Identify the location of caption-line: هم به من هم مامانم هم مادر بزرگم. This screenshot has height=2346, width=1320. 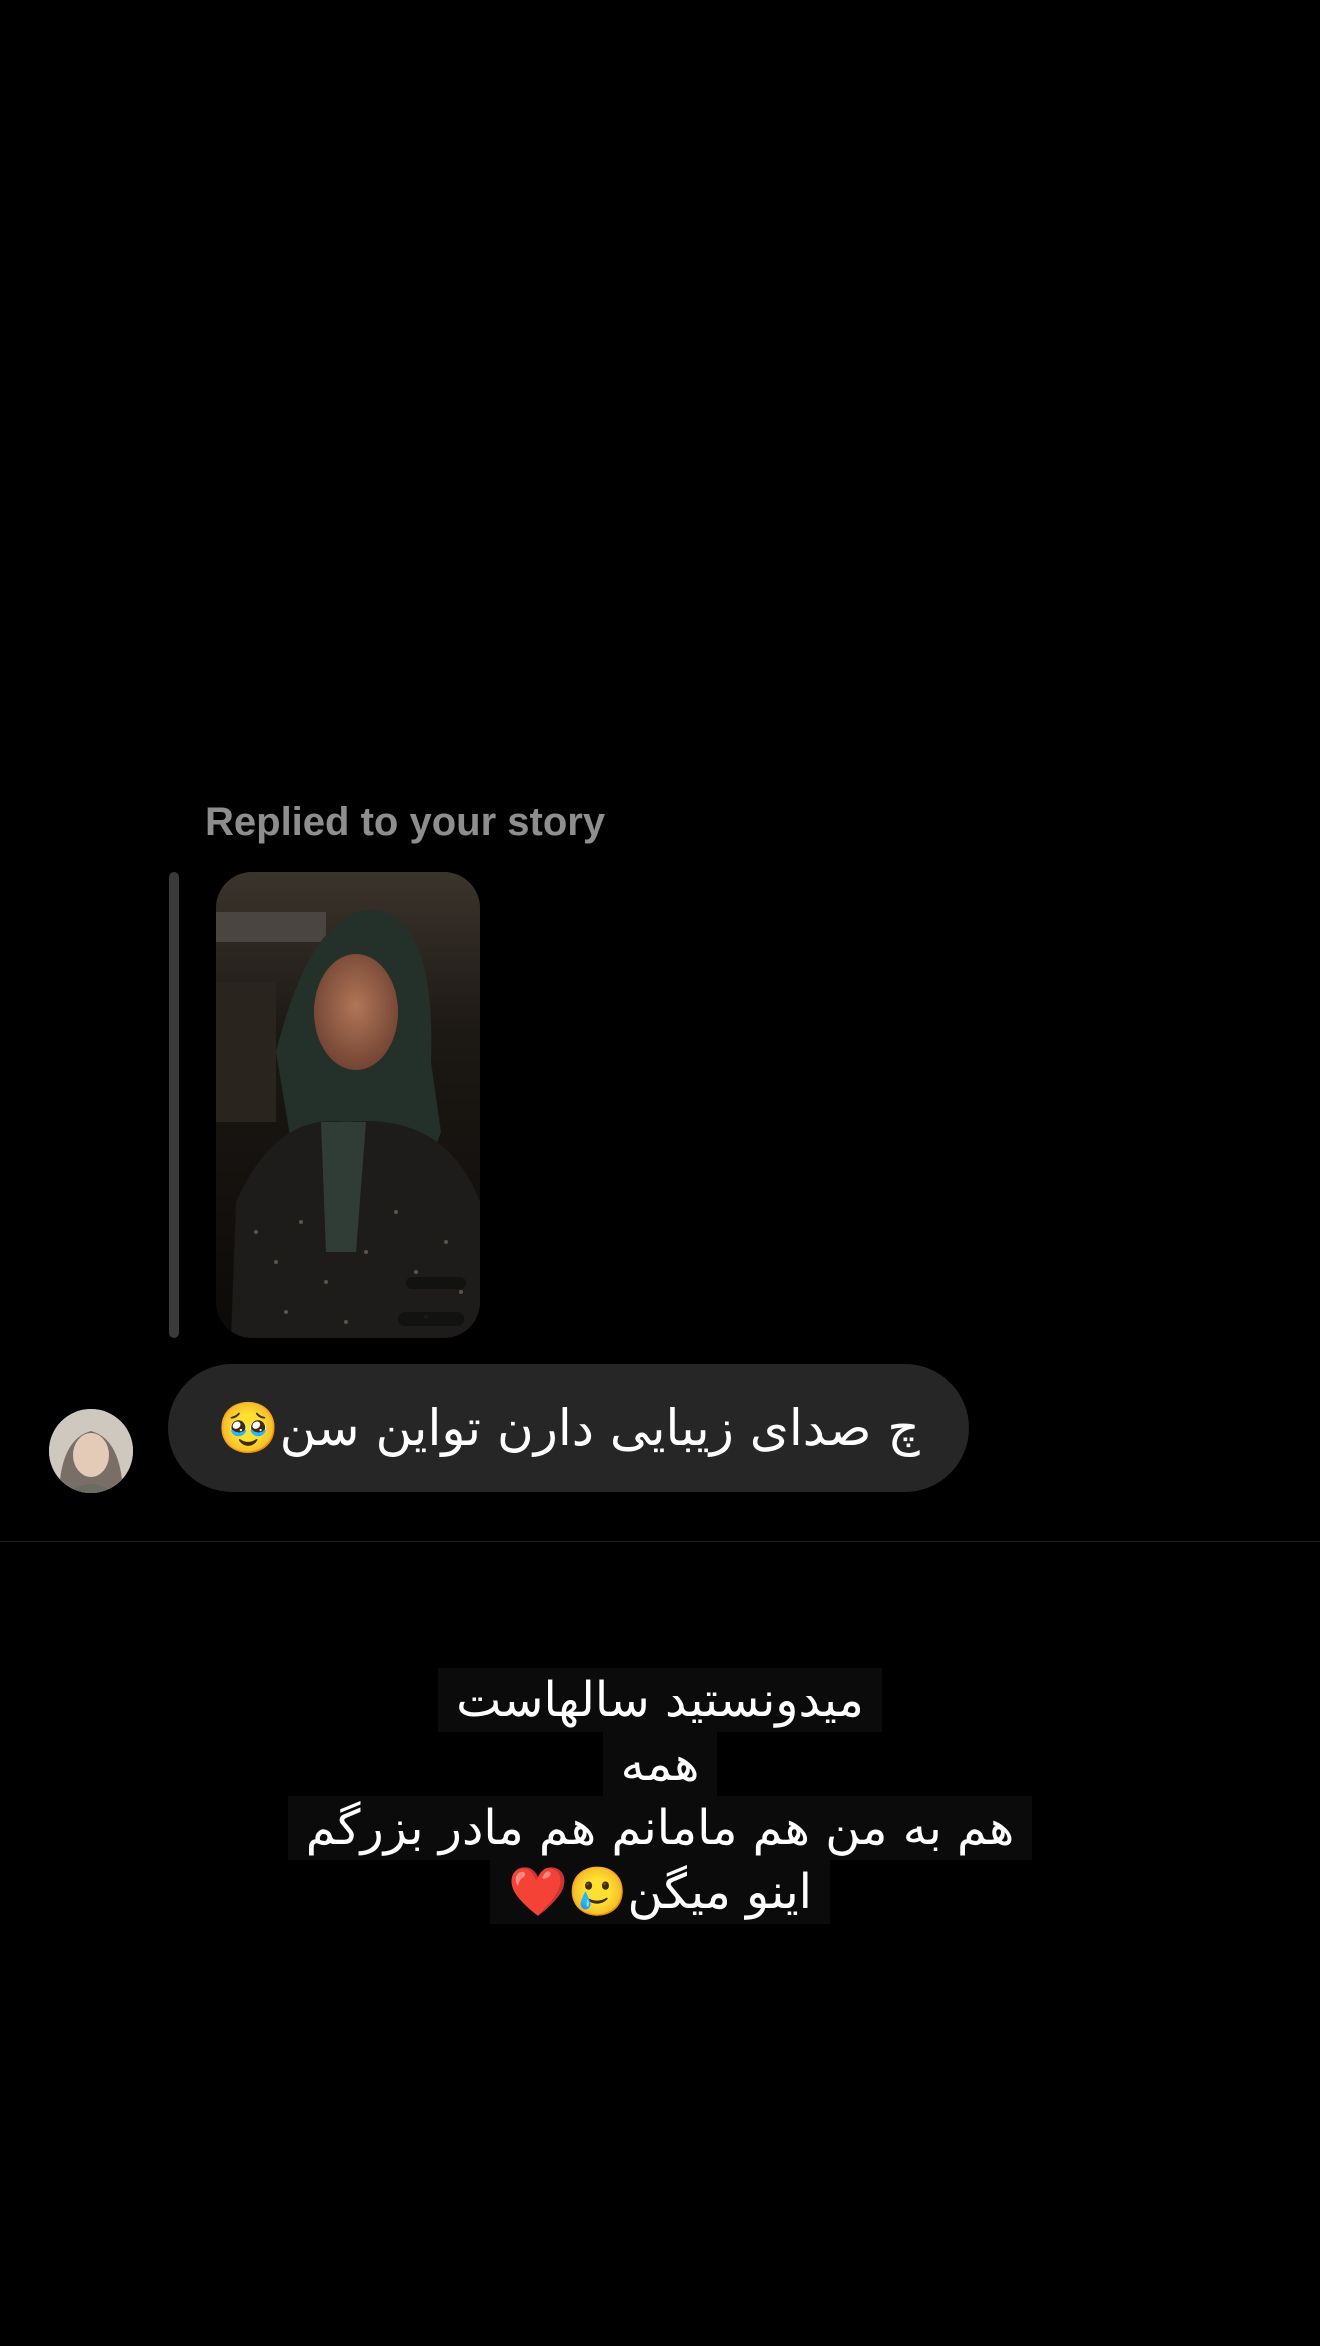
(660, 1828).